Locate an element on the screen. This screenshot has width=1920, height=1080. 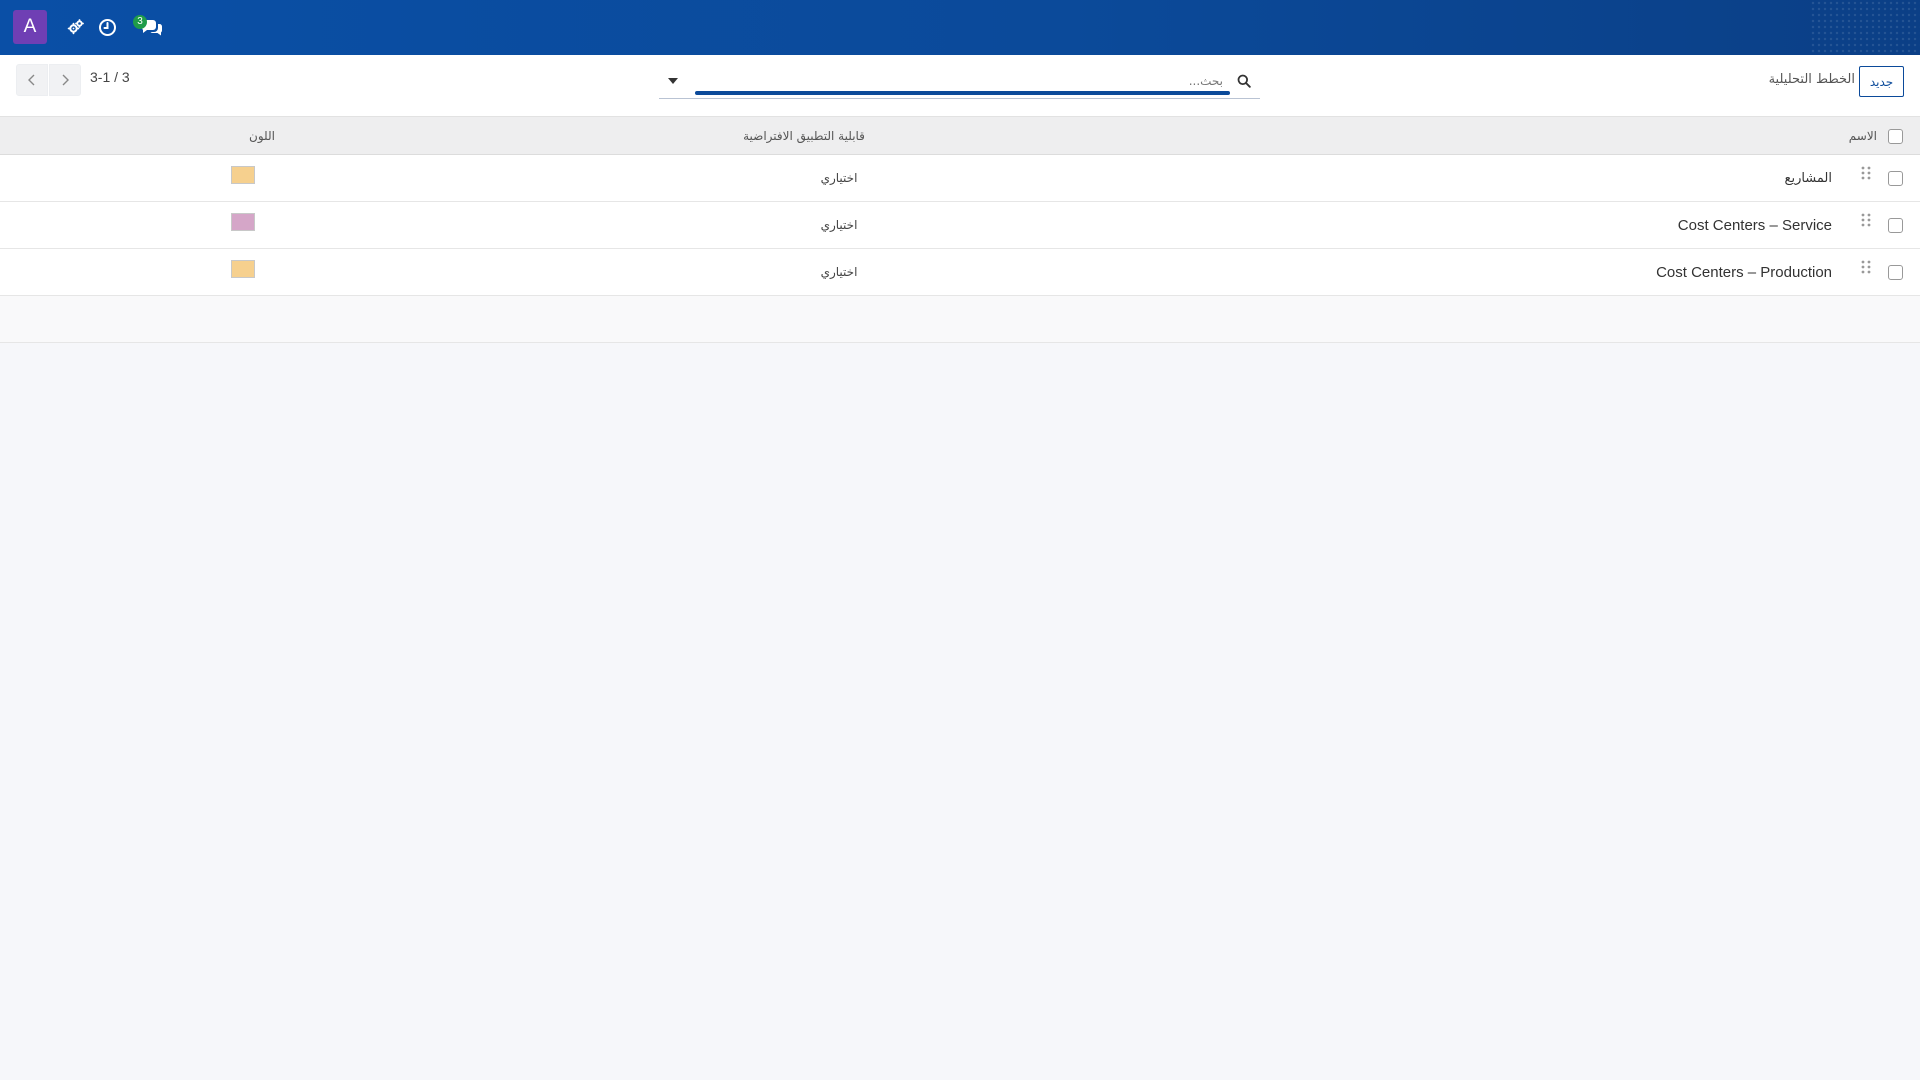
clock-svg is located at coordinates (107, 27).